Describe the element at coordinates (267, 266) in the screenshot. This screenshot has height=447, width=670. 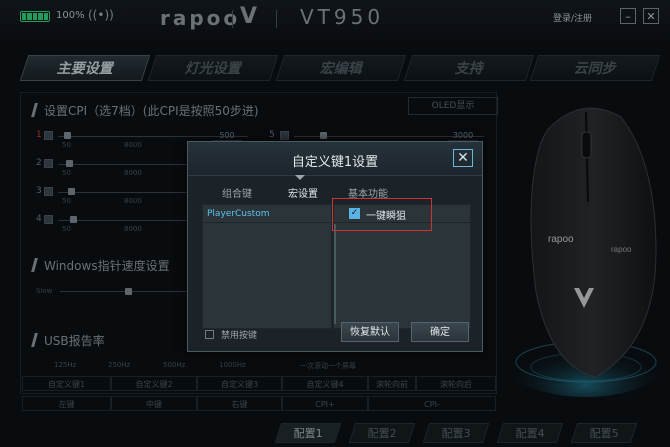
I see `macro-list: PlayerCustom` at that location.